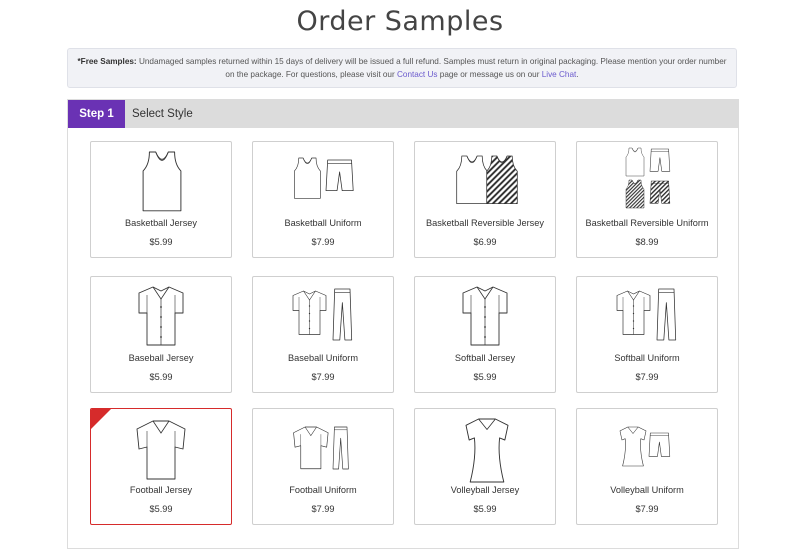 This screenshot has width=800, height=549. Describe the element at coordinates (648, 178) in the screenshot. I see `basketball-reversible-uniform-icon` at that location.